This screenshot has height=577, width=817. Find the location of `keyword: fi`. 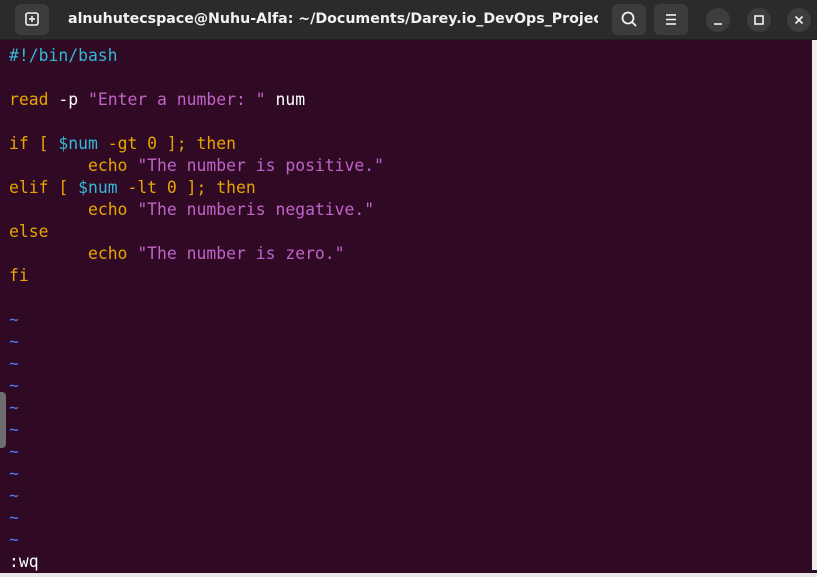

keyword: fi is located at coordinates (19, 275).